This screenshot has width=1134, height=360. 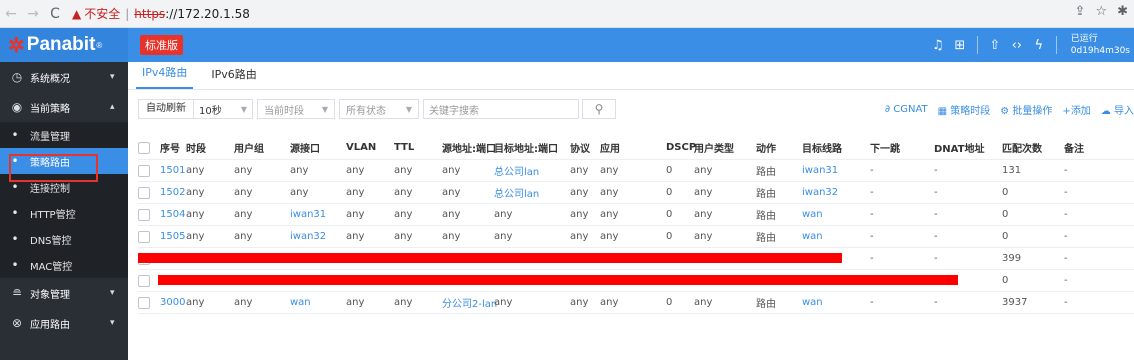 What do you see at coordinates (960, 45) in the screenshot?
I see `grid-icon: ⊞` at bounding box center [960, 45].